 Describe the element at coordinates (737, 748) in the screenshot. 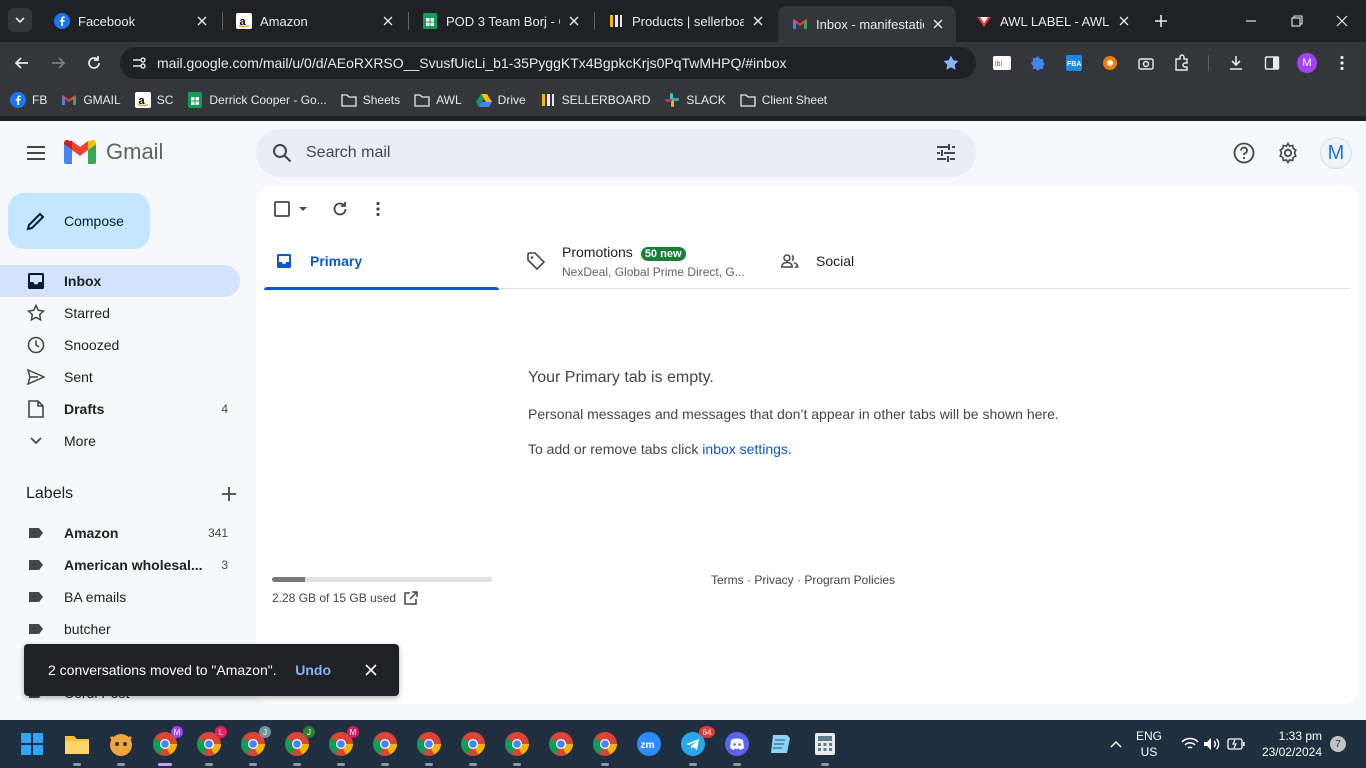

I see `taskbar-discord` at that location.